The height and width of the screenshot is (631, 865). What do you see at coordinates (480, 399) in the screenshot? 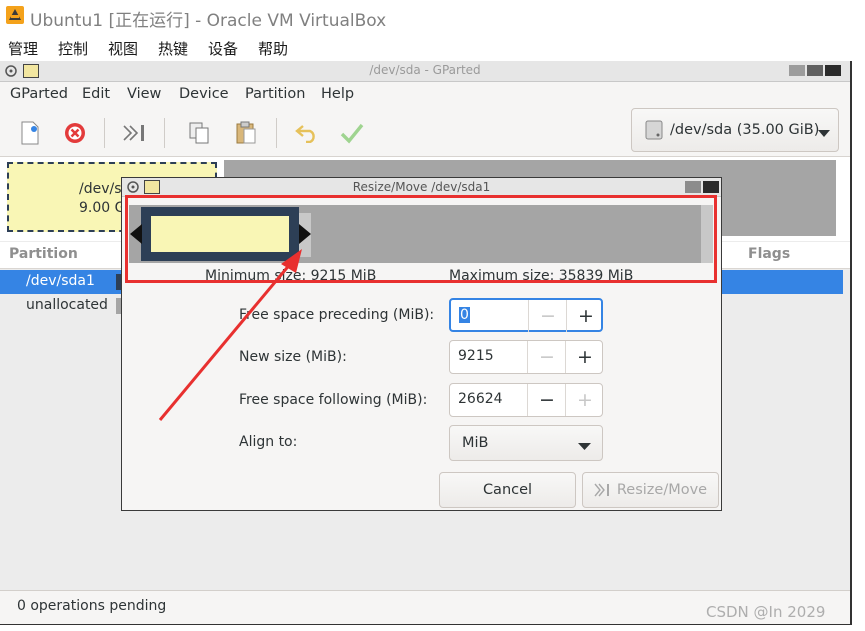
I see `following-value: 26624` at bounding box center [480, 399].